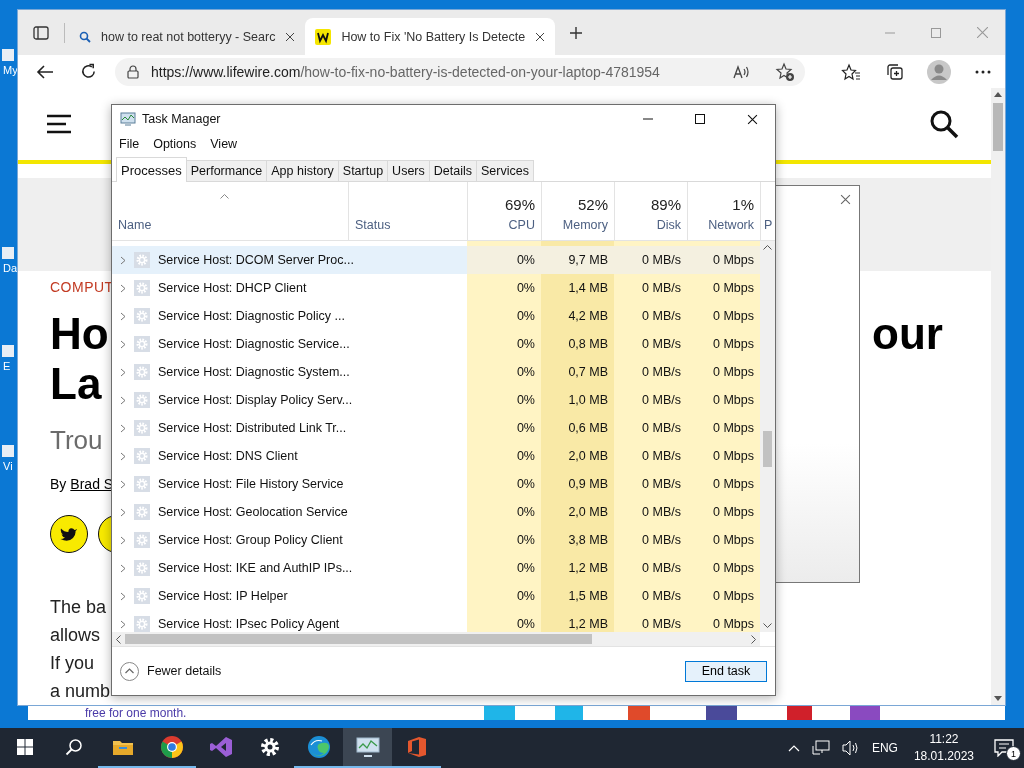 The width and height of the screenshot is (1024, 768). I want to click on menu-item: View, so click(224, 144).